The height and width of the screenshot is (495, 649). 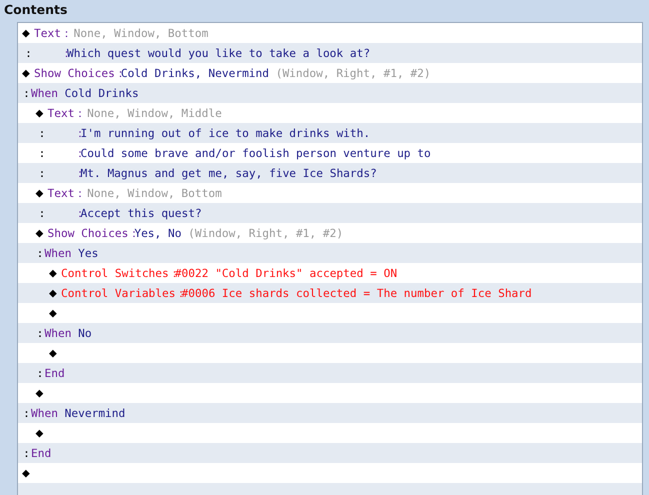 I want to click on command-options: None, Window, Middle, so click(x=154, y=113).